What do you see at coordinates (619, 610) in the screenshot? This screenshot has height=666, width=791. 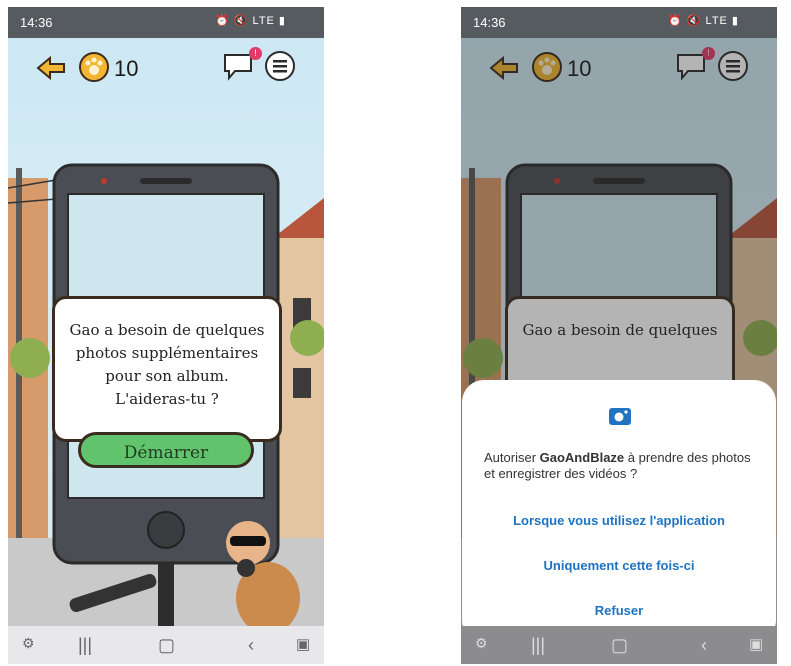 I see `deny-button: Refuser` at bounding box center [619, 610].